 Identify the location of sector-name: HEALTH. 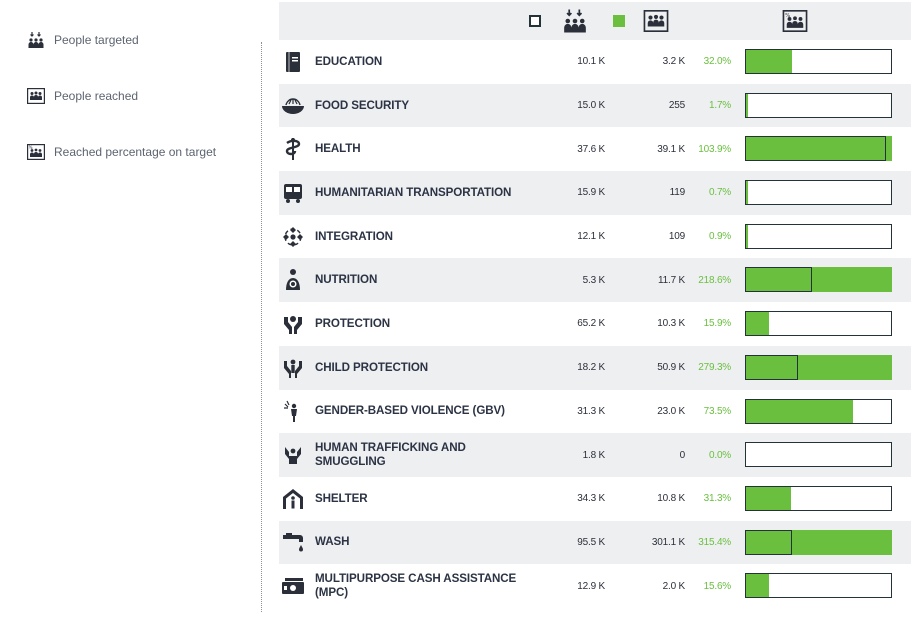
(338, 149).